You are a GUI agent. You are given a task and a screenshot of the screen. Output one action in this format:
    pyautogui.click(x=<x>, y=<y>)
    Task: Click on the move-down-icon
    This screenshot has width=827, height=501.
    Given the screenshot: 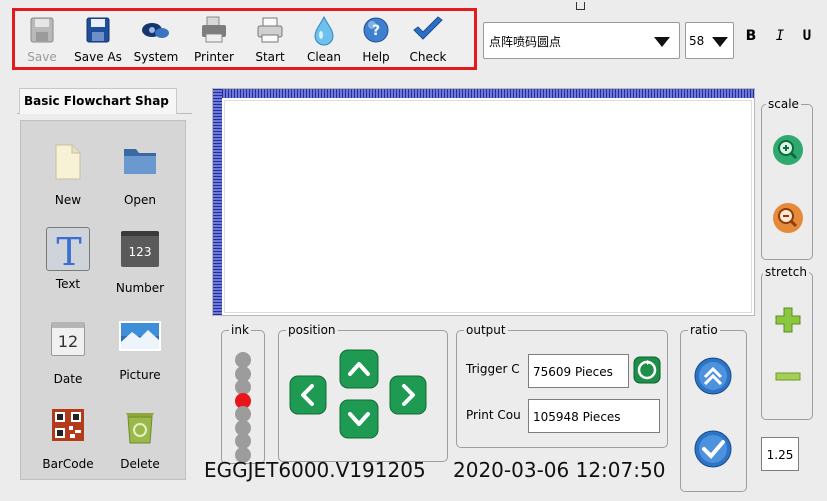 What is the action you would take?
    pyautogui.click(x=359, y=419)
    